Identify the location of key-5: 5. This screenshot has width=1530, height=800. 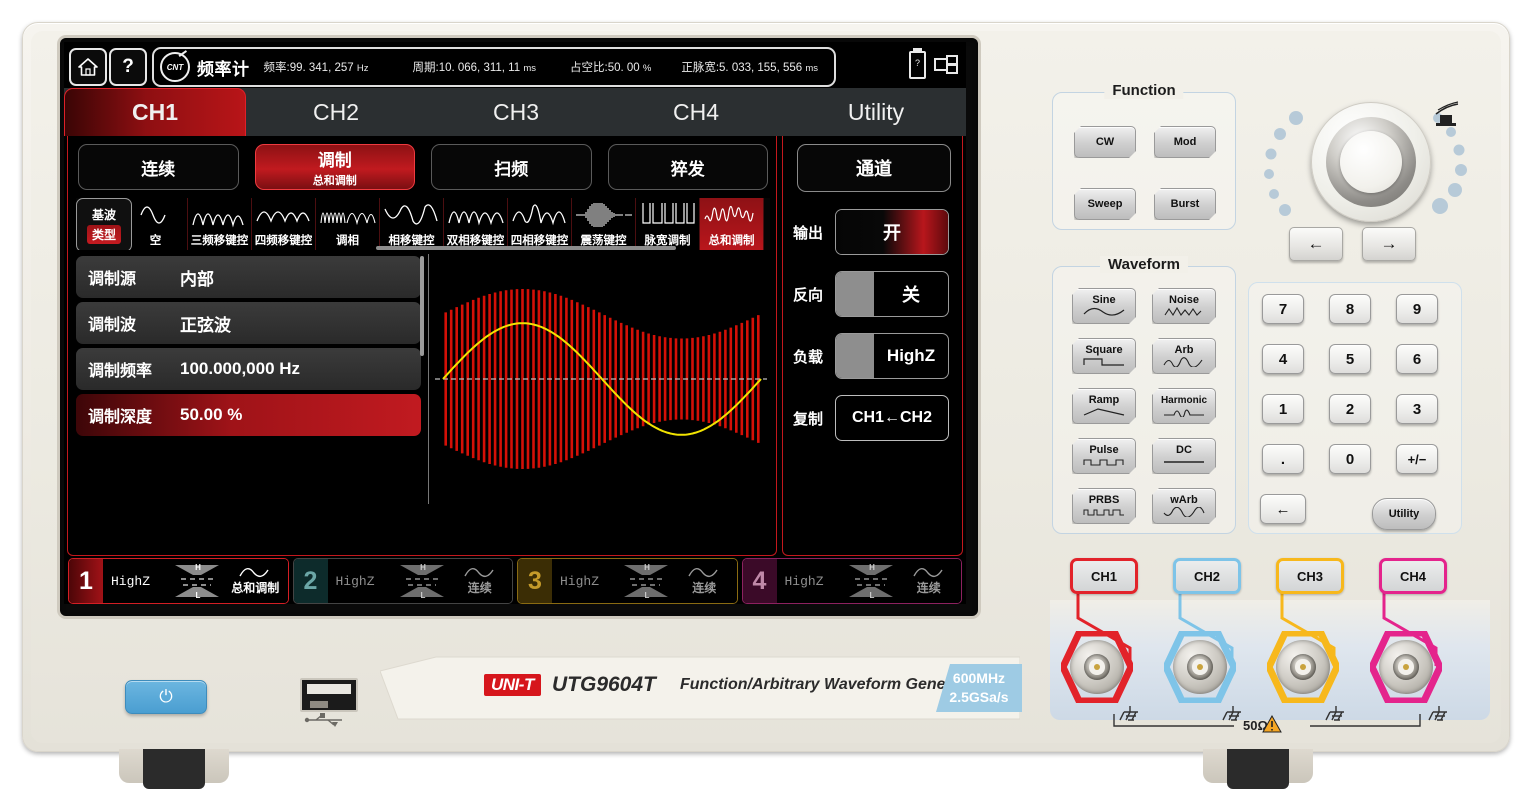
(1350, 359).